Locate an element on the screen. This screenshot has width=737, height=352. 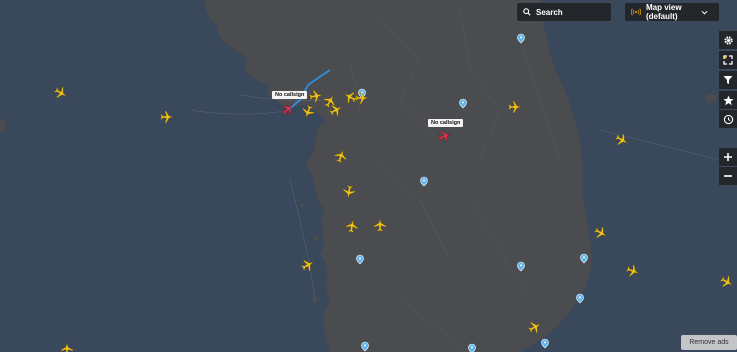
map-view-dropdown: Map view (default) is located at coordinates (672, 12).